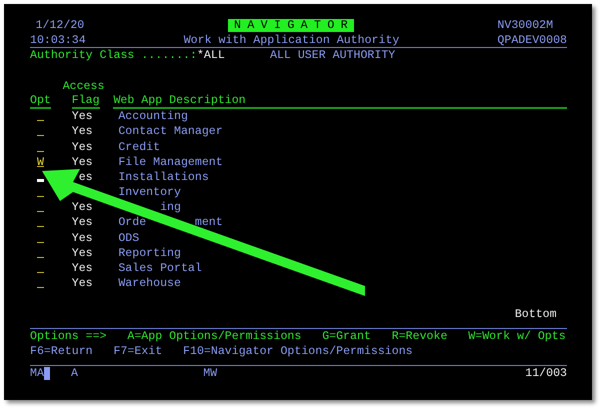 Image resolution: width=600 pixels, height=410 pixels. What do you see at coordinates (149, 253) in the screenshot?
I see `description-text: Reporting` at bounding box center [149, 253].